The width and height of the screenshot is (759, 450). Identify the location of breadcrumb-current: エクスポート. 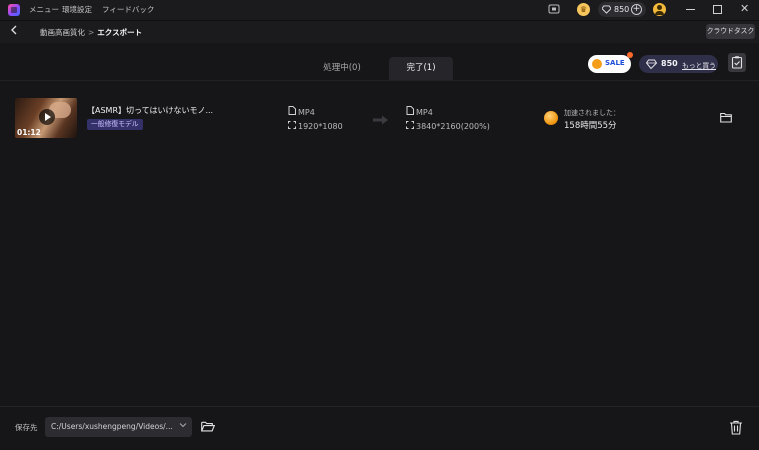
(120, 32).